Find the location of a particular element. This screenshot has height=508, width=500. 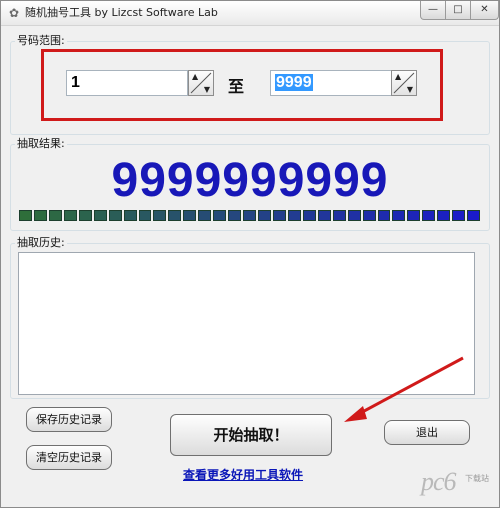

result-number: 9999999999 is located at coordinates (250, 180).